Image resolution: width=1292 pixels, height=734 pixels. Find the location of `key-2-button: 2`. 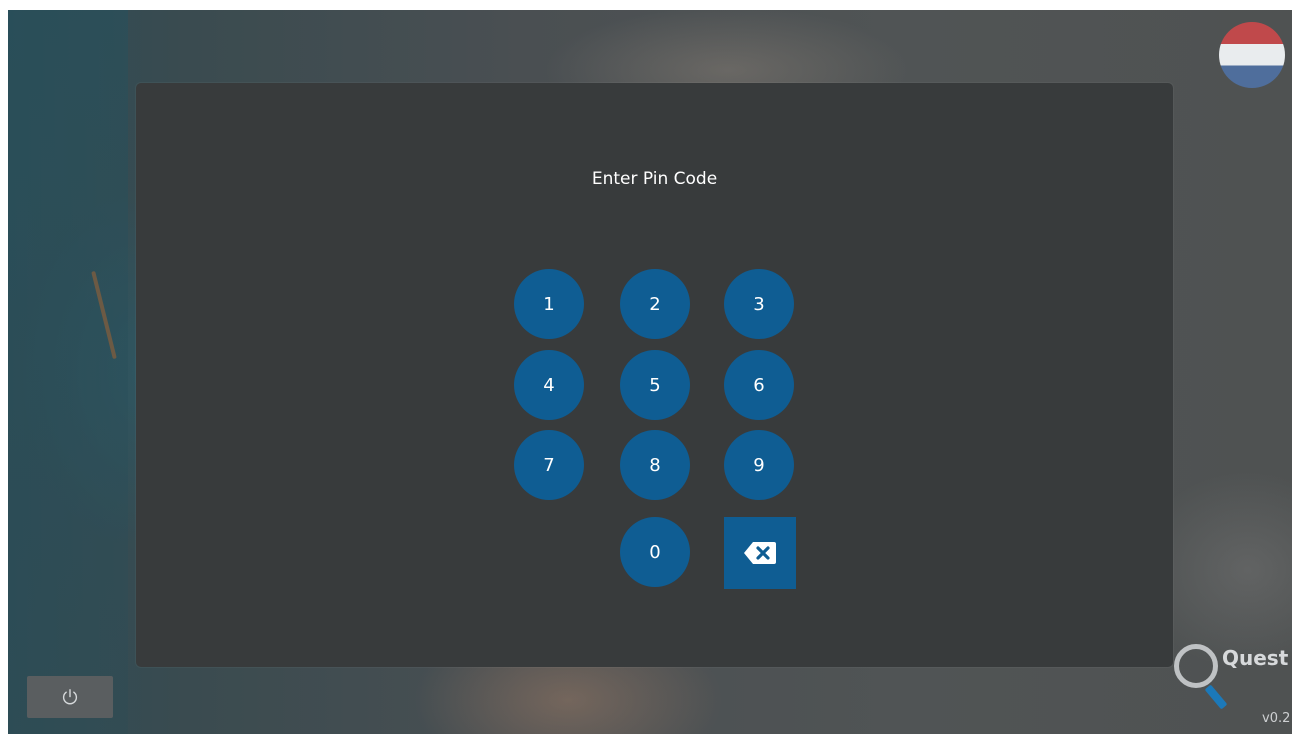

key-2-button: 2 is located at coordinates (655, 304).